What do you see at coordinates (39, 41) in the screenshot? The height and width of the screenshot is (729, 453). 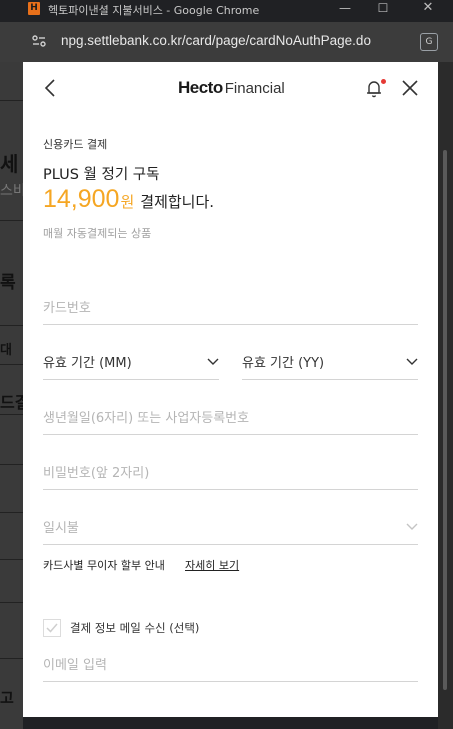 I see `site-info-icon` at bounding box center [39, 41].